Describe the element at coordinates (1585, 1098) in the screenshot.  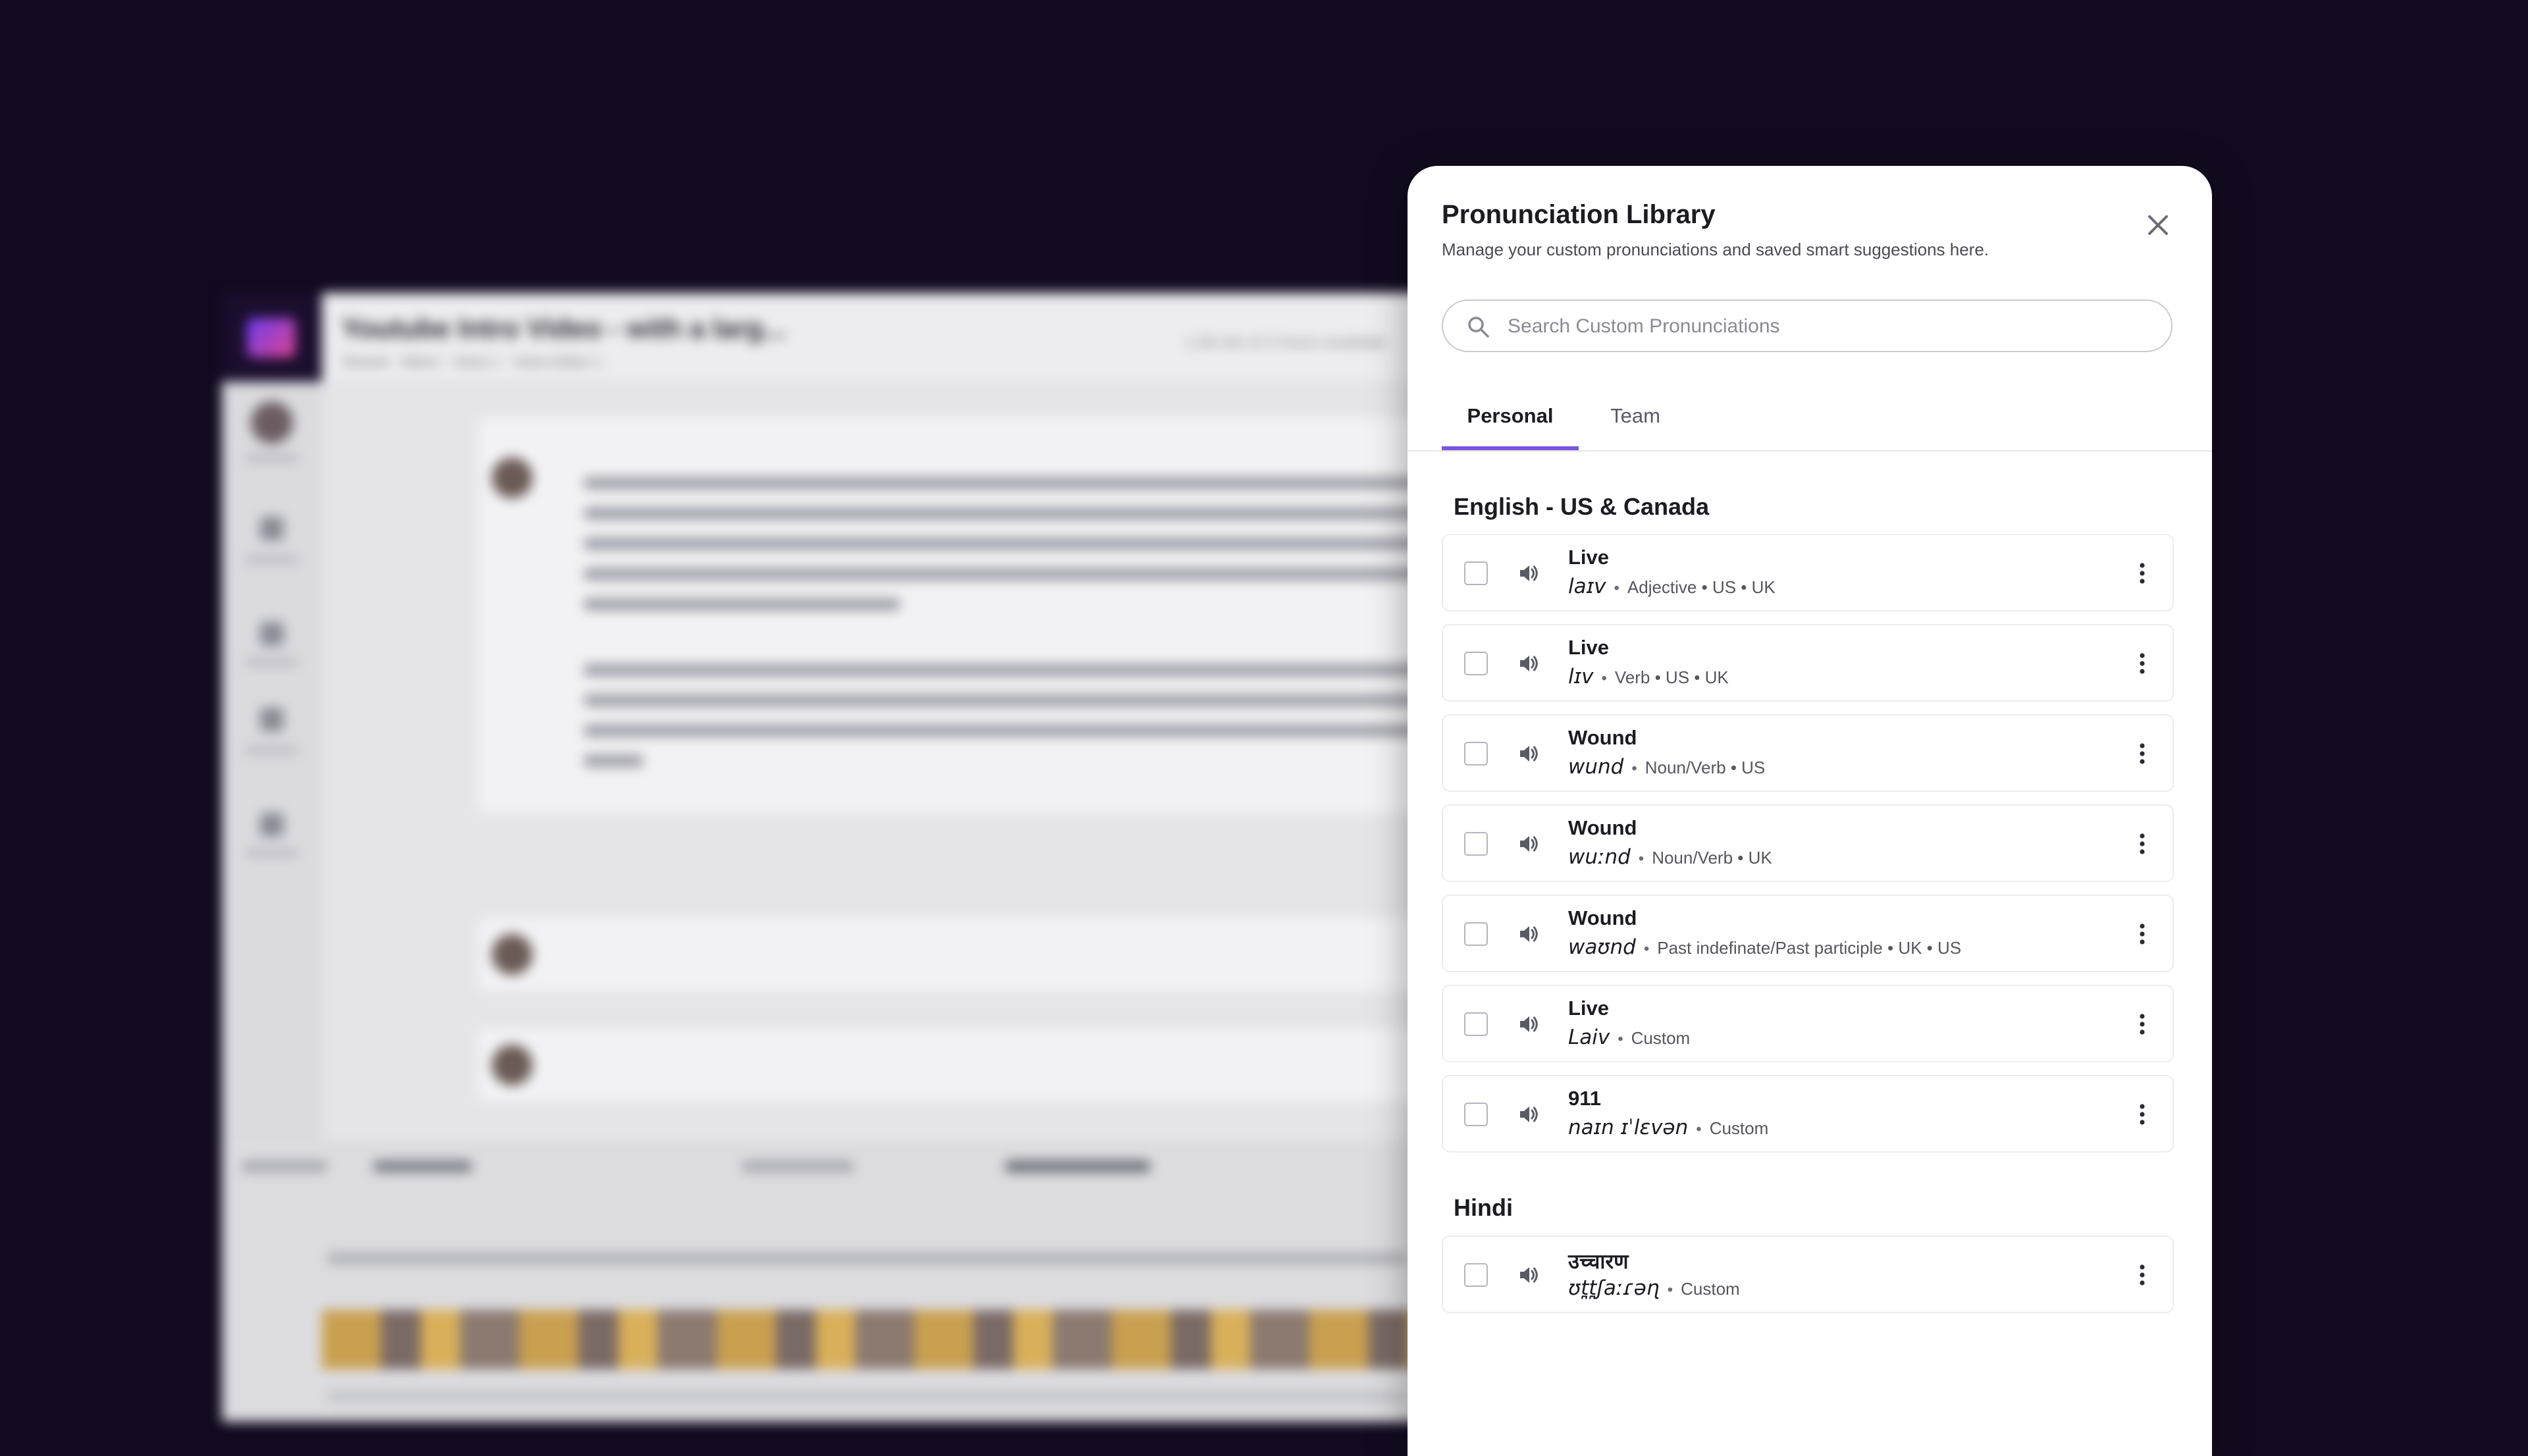
I see `row-word: 911` at that location.